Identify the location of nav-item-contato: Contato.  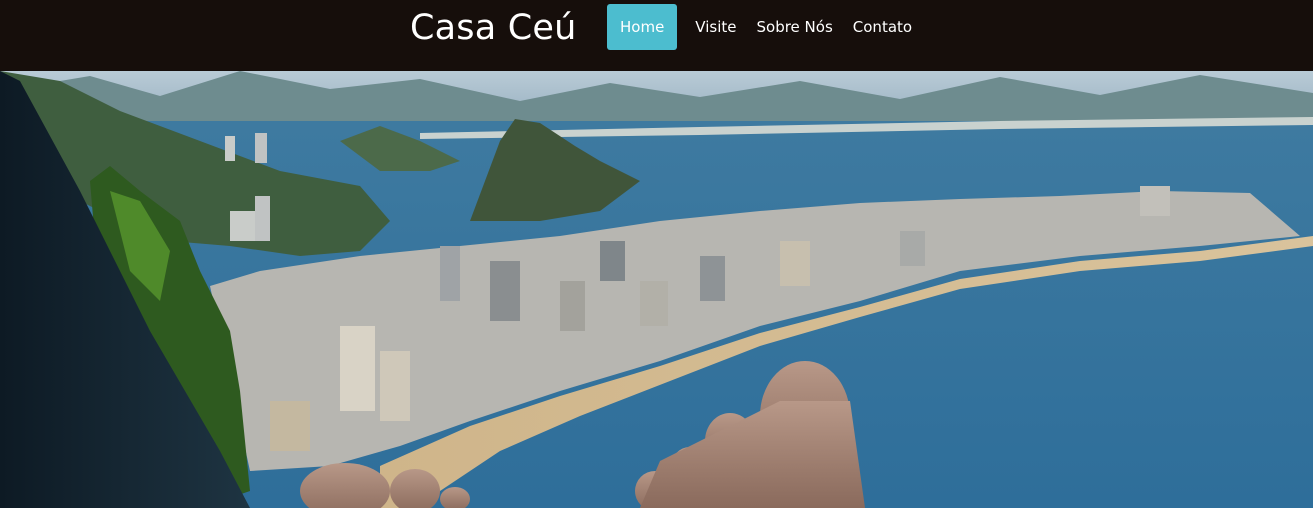
(882, 27).